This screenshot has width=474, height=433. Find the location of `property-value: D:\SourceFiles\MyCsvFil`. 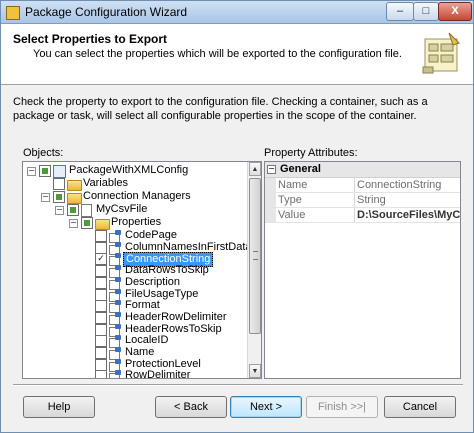

property-value: D:\SourceFiles\MyCsvFil is located at coordinates (408, 215).